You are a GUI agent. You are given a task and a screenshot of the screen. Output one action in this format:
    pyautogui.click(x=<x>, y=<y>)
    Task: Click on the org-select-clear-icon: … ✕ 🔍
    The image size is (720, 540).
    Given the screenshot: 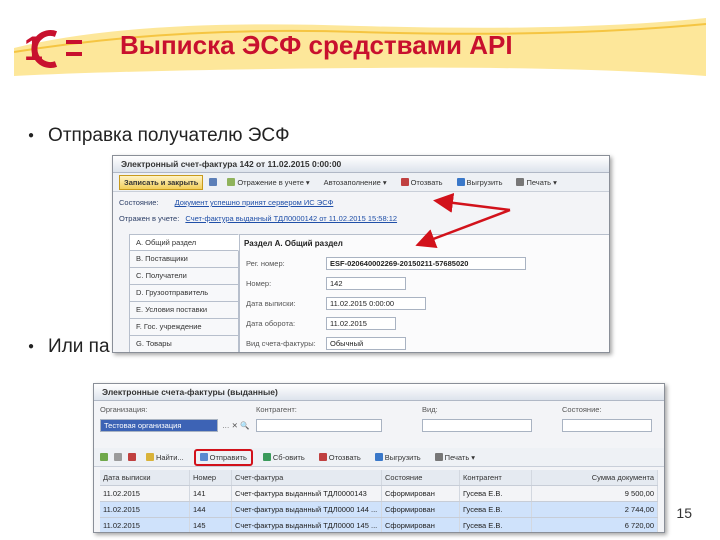 What is the action you would take?
    pyautogui.click(x=235, y=425)
    